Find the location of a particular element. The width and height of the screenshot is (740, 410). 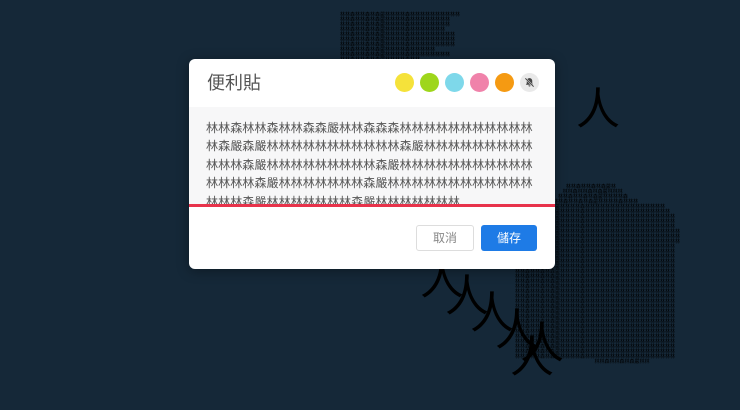

color-swatch-yellow is located at coordinates (404, 82).